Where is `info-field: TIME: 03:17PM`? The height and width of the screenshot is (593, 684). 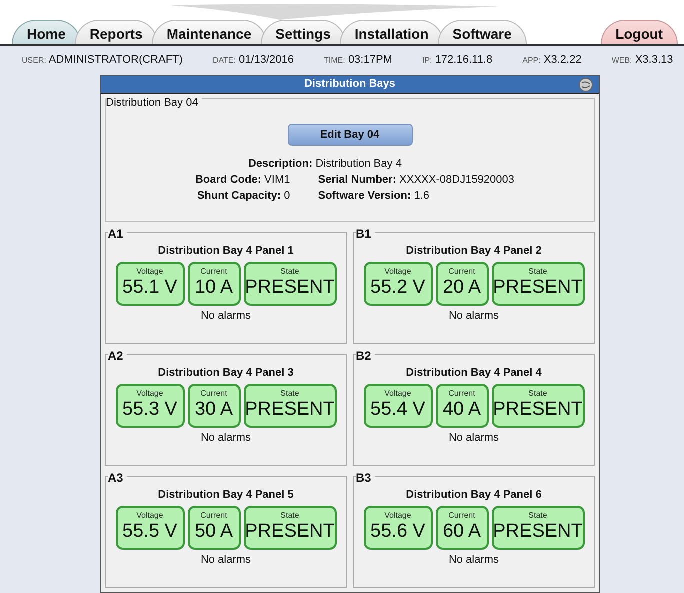
info-field: TIME: 03:17PM is located at coordinates (358, 60).